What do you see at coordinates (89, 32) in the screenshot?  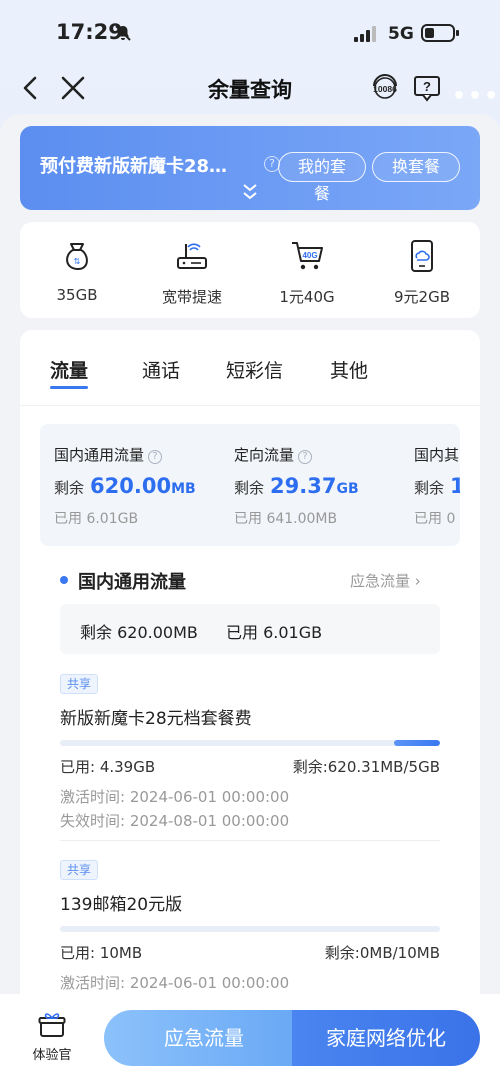 I see `status-time: 17:29` at bounding box center [89, 32].